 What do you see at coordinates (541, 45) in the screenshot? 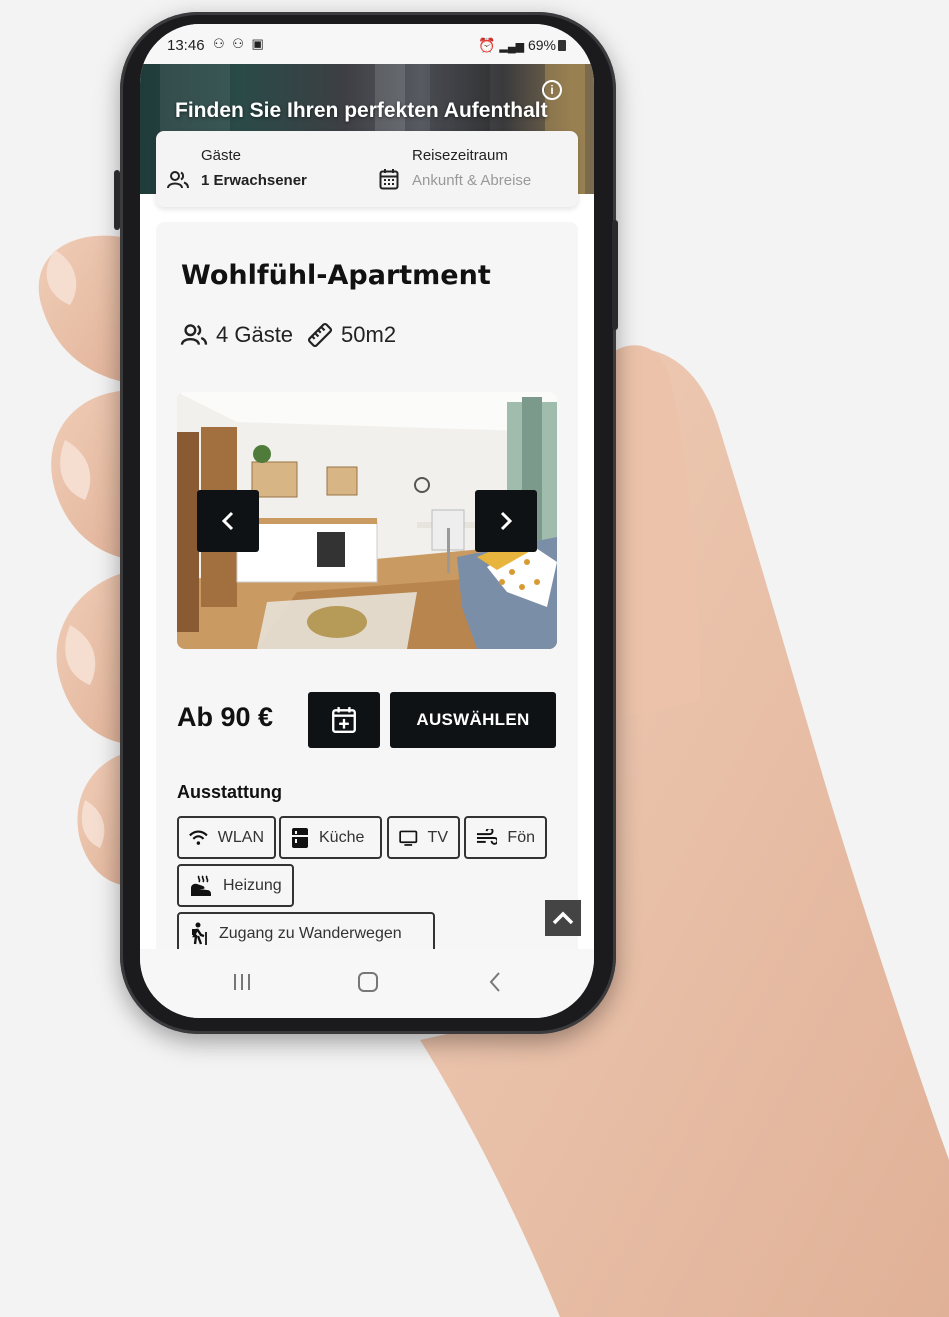
I see `battery-percent: 69%` at bounding box center [541, 45].